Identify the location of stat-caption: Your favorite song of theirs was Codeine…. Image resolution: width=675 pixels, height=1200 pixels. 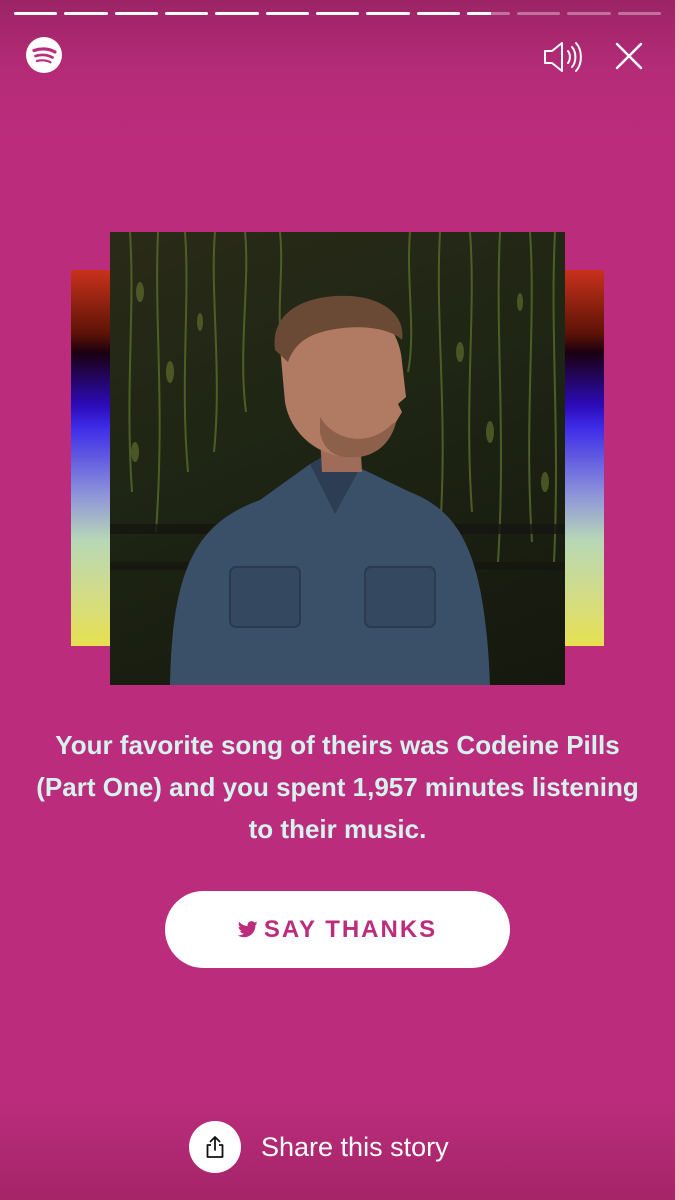
(337, 787).